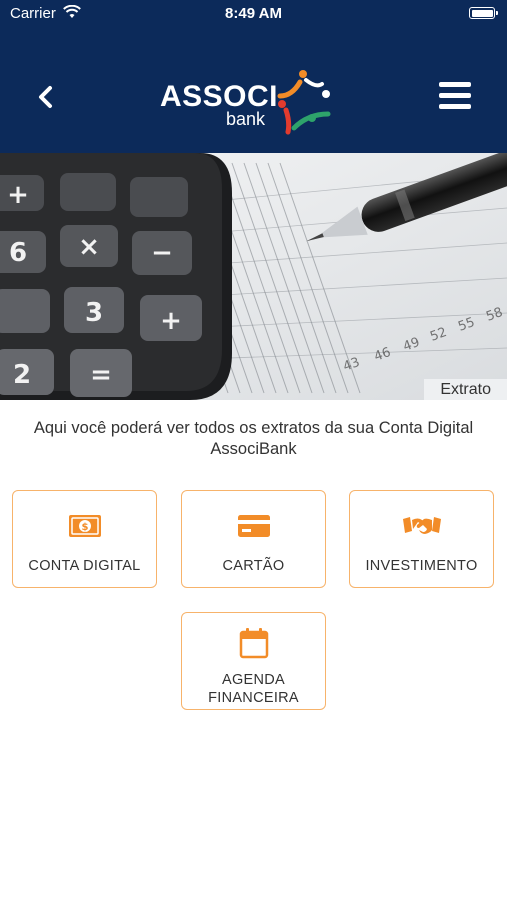 Image resolution: width=507 pixels, height=900 pixels. Describe the element at coordinates (253, 539) in the screenshot. I see `card-cartao: CARTÃO` at that location.